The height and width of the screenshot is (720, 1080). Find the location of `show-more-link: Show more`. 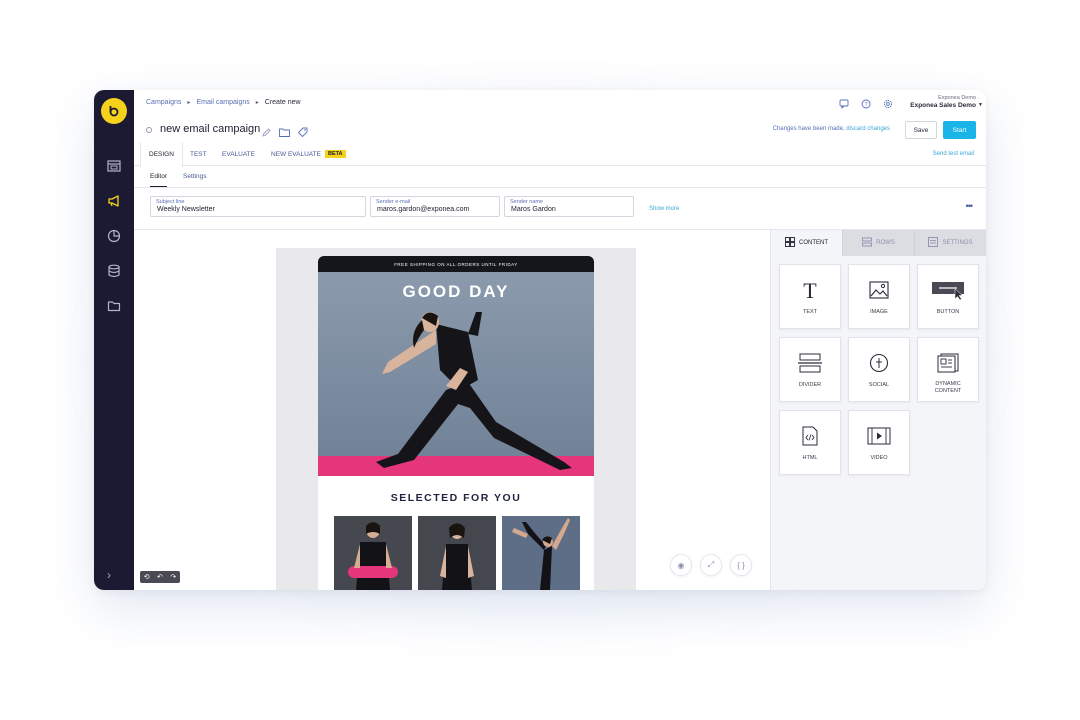

show-more-link: Show more is located at coordinates (664, 209).